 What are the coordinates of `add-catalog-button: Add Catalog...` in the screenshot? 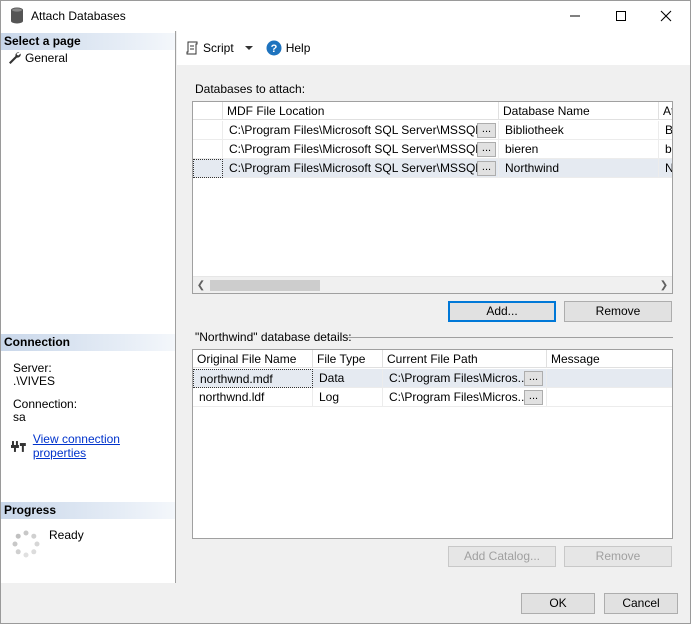 It's located at (502, 556).